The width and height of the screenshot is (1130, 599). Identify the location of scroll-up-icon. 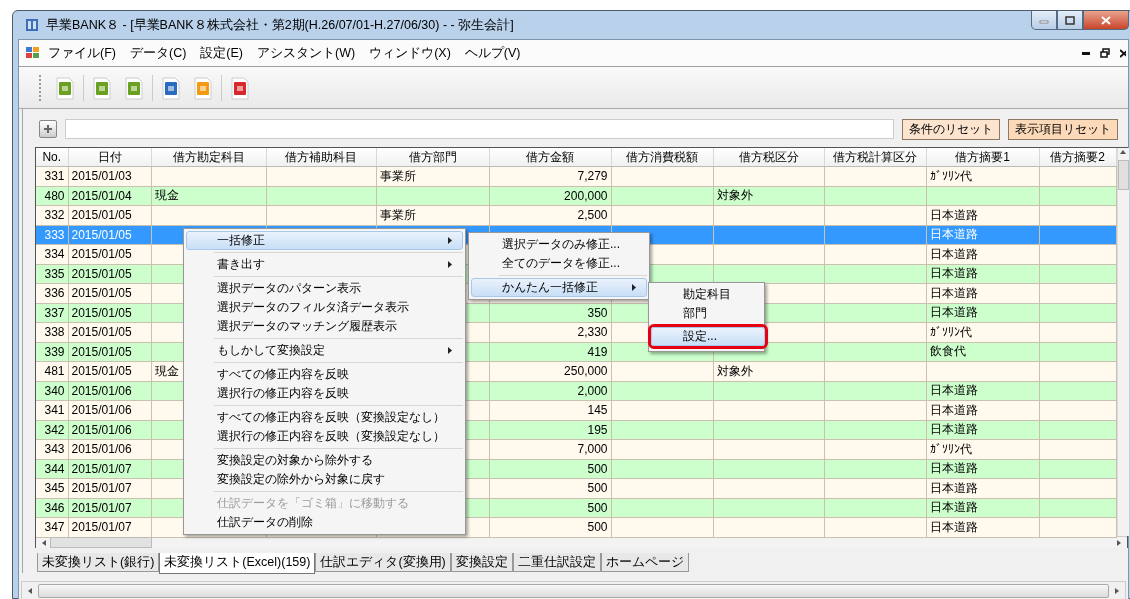
(1123, 152).